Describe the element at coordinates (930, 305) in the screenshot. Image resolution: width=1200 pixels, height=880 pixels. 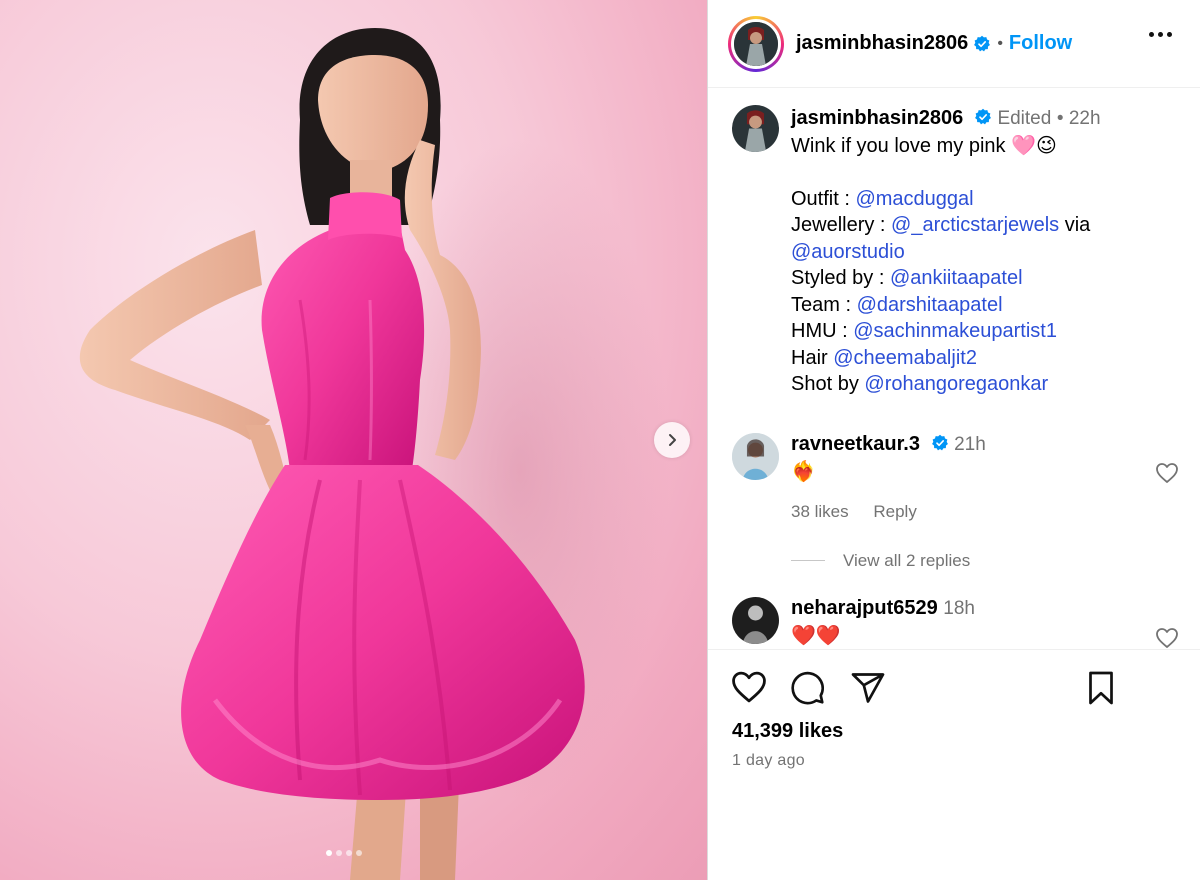
I see `mention-link: @darshitaapatel` at that location.